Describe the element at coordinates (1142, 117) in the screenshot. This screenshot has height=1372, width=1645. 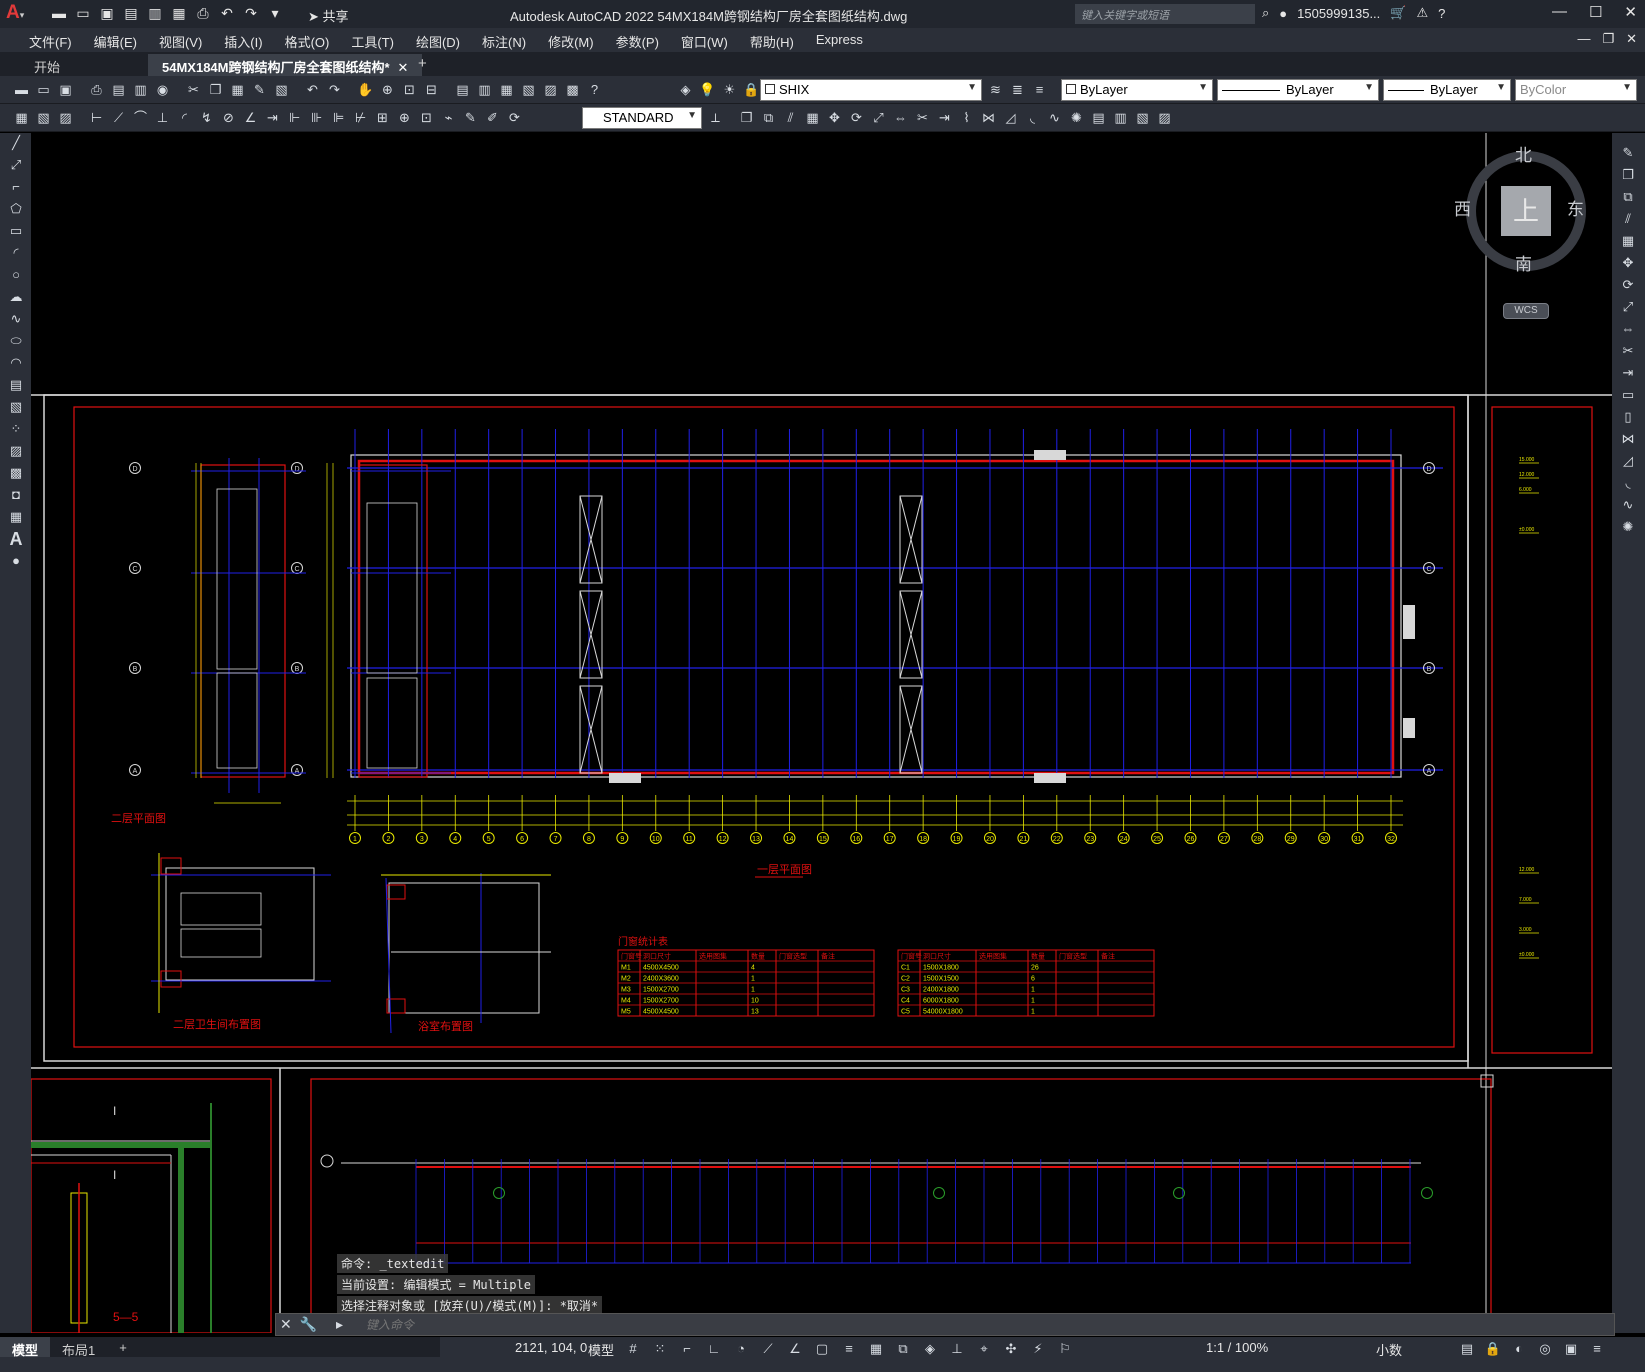
I see `send-back-icon: ▧` at that location.